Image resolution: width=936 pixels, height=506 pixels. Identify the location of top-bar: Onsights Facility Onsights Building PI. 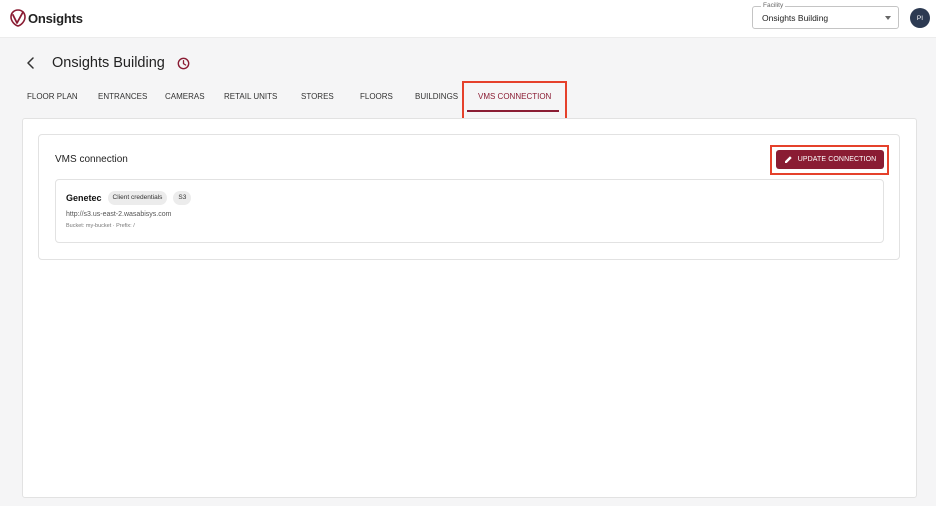
(468, 19).